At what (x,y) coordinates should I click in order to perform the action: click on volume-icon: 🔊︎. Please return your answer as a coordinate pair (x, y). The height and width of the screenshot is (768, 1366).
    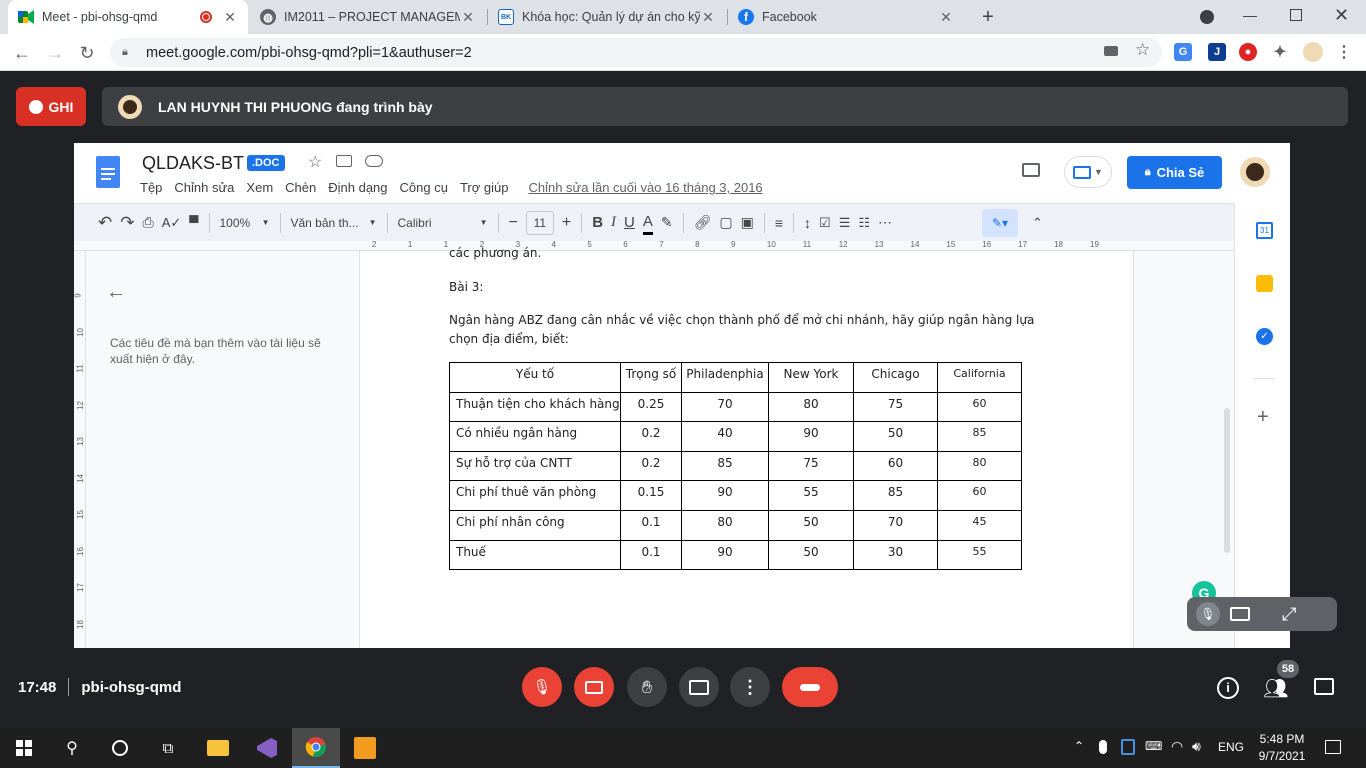
    Looking at the image, I should click on (1196, 746).